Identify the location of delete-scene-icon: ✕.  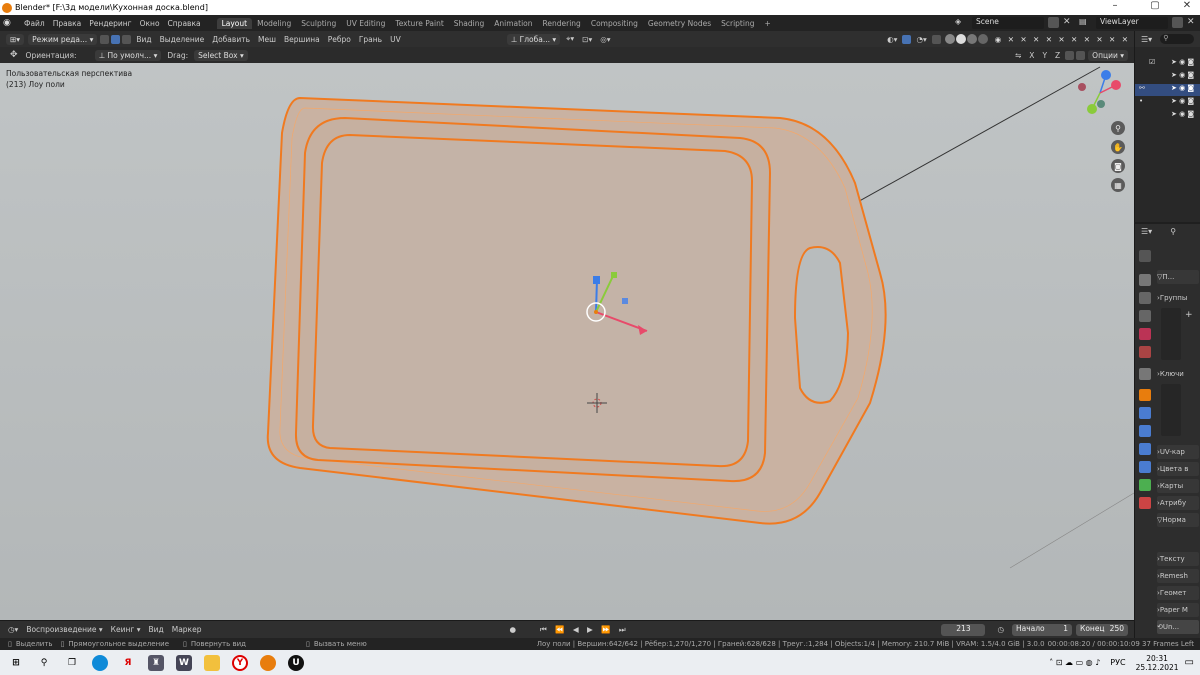
(1067, 22).